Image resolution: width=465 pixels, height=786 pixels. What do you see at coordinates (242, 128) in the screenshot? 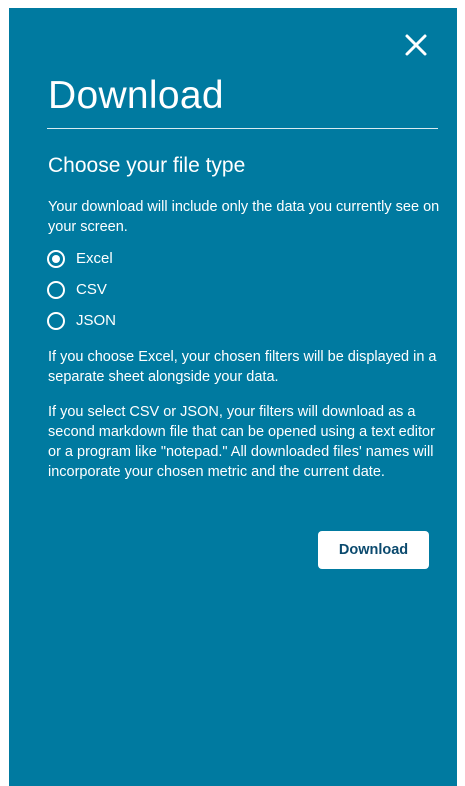
I see `title-divider` at bounding box center [242, 128].